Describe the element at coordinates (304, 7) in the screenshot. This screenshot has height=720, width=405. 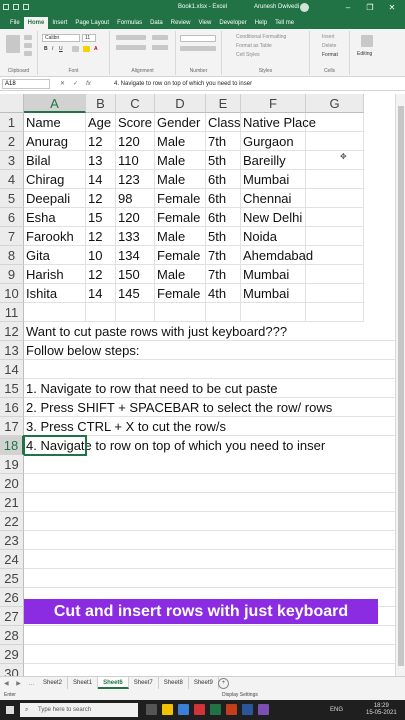
I see `avatar` at that location.